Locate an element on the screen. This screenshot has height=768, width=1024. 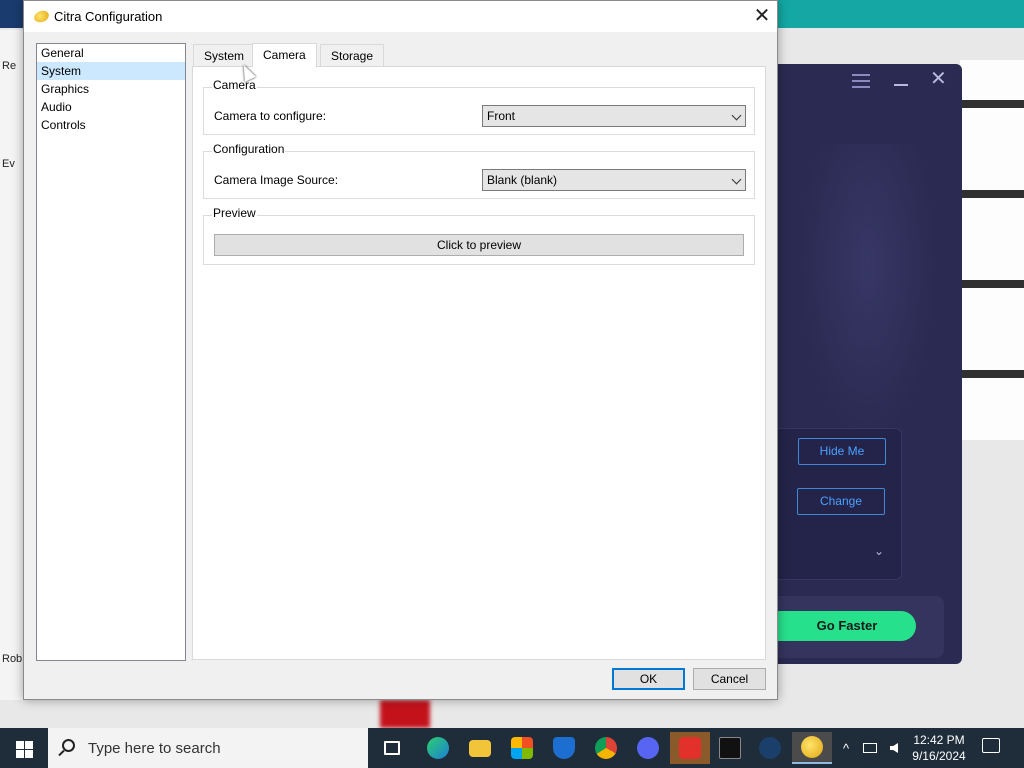
preview-group: Preview Click to preview is located at coordinates (479, 235).